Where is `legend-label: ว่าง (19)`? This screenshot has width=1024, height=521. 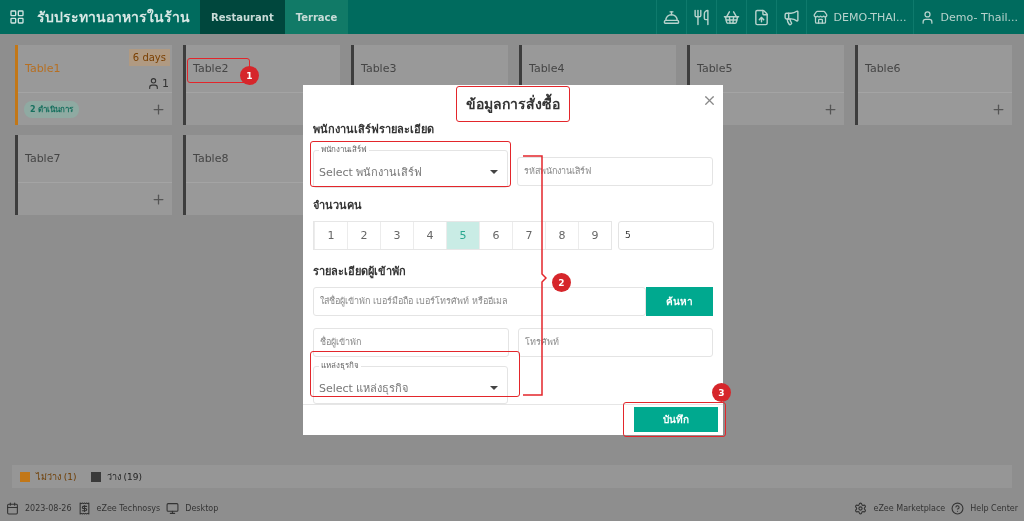
legend-label: ว่าง (19) is located at coordinates (124, 477).